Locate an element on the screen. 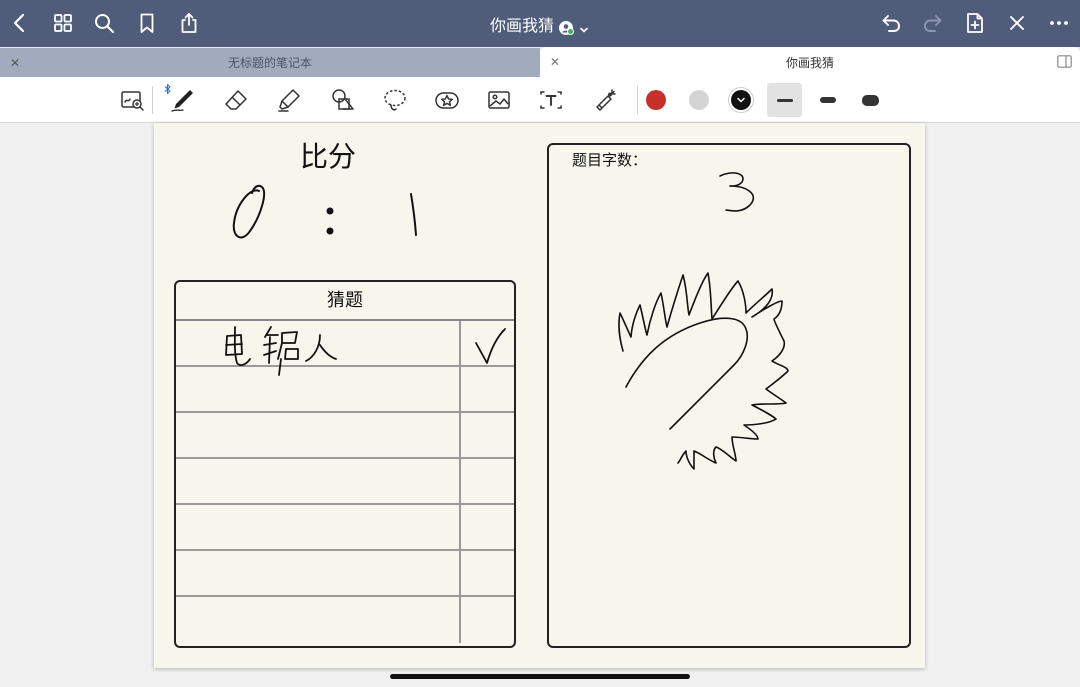 The width and height of the screenshot is (1080, 687). handwritten-score-left is located at coordinates (249, 211).